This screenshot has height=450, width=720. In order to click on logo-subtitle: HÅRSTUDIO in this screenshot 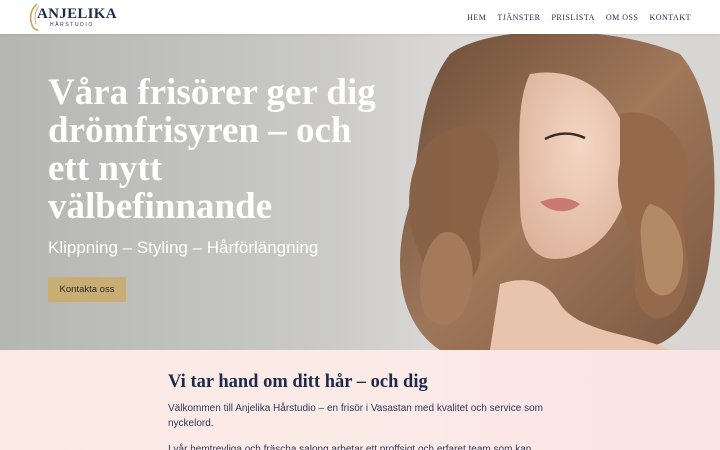, I will do `click(72, 25)`.